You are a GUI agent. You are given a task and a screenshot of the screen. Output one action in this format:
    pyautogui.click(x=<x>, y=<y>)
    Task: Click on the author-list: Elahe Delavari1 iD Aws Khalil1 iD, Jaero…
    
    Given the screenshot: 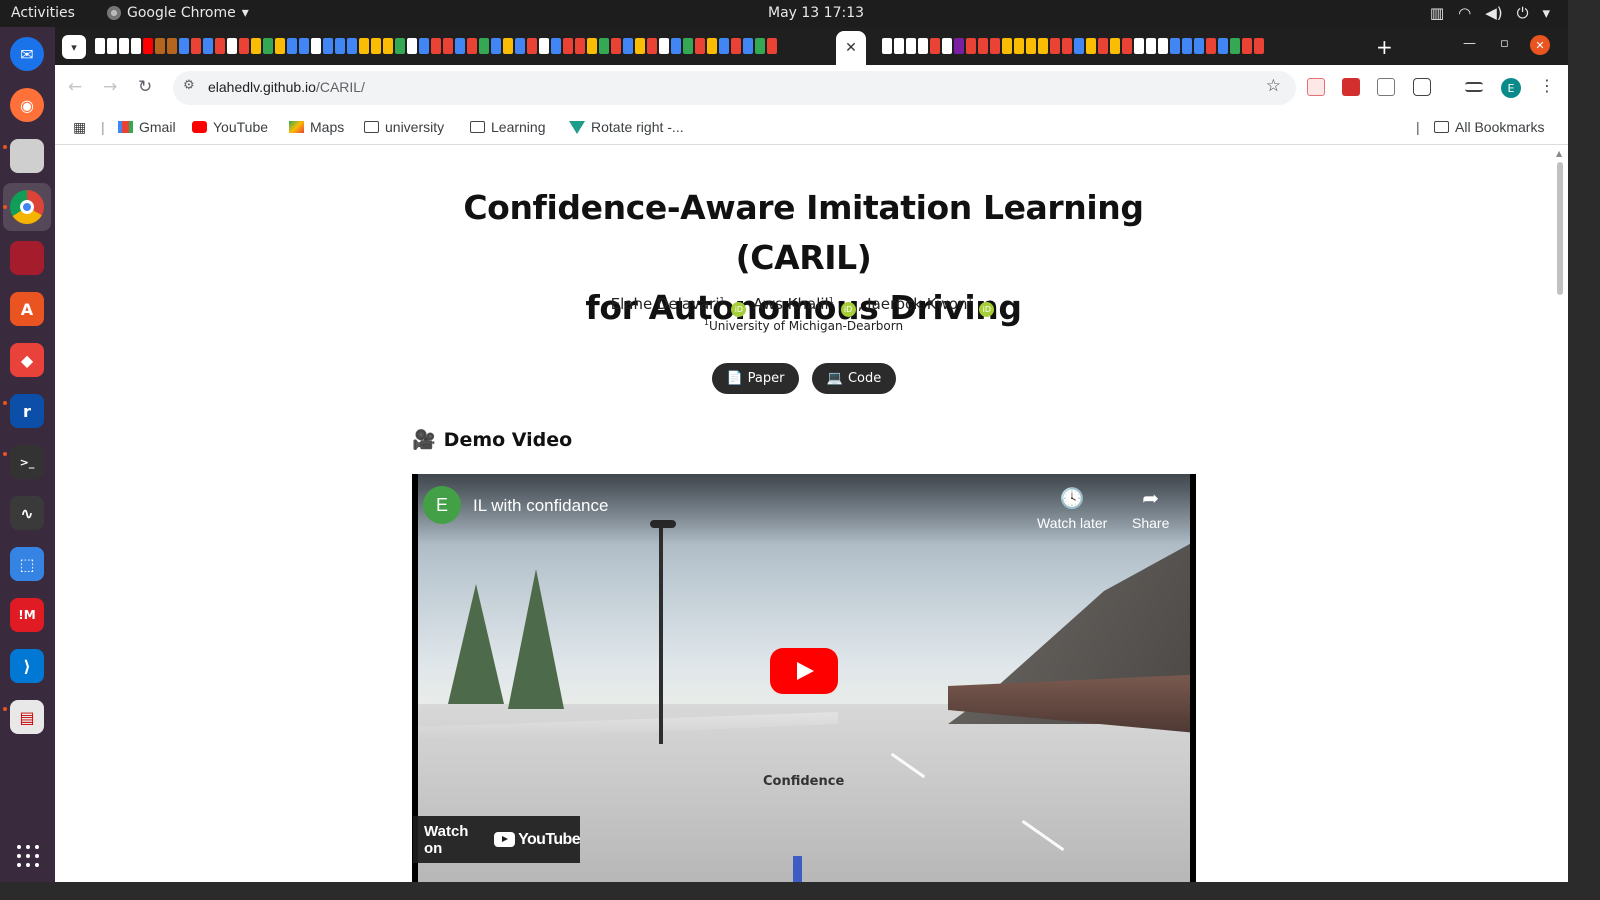 What is the action you would take?
    pyautogui.click(x=803, y=306)
    